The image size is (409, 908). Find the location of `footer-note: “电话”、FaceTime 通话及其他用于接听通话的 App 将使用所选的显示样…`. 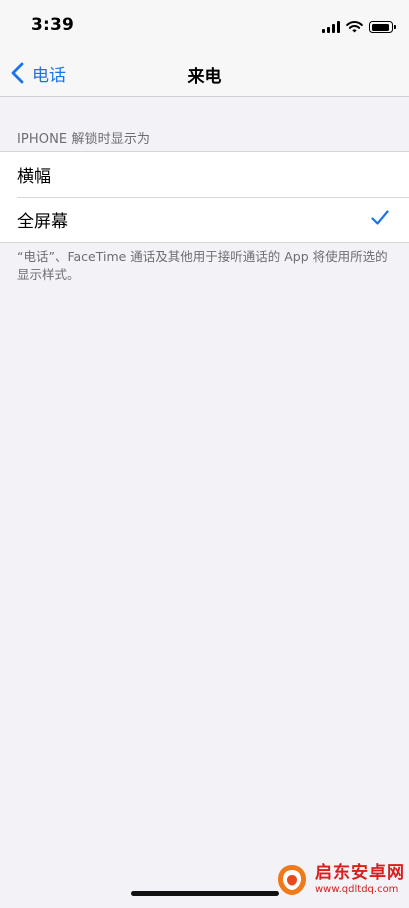

footer-note: “电话”、FaceTime 通话及其他用于接听通话的 App 将使用所选的显示样… is located at coordinates (202, 265).